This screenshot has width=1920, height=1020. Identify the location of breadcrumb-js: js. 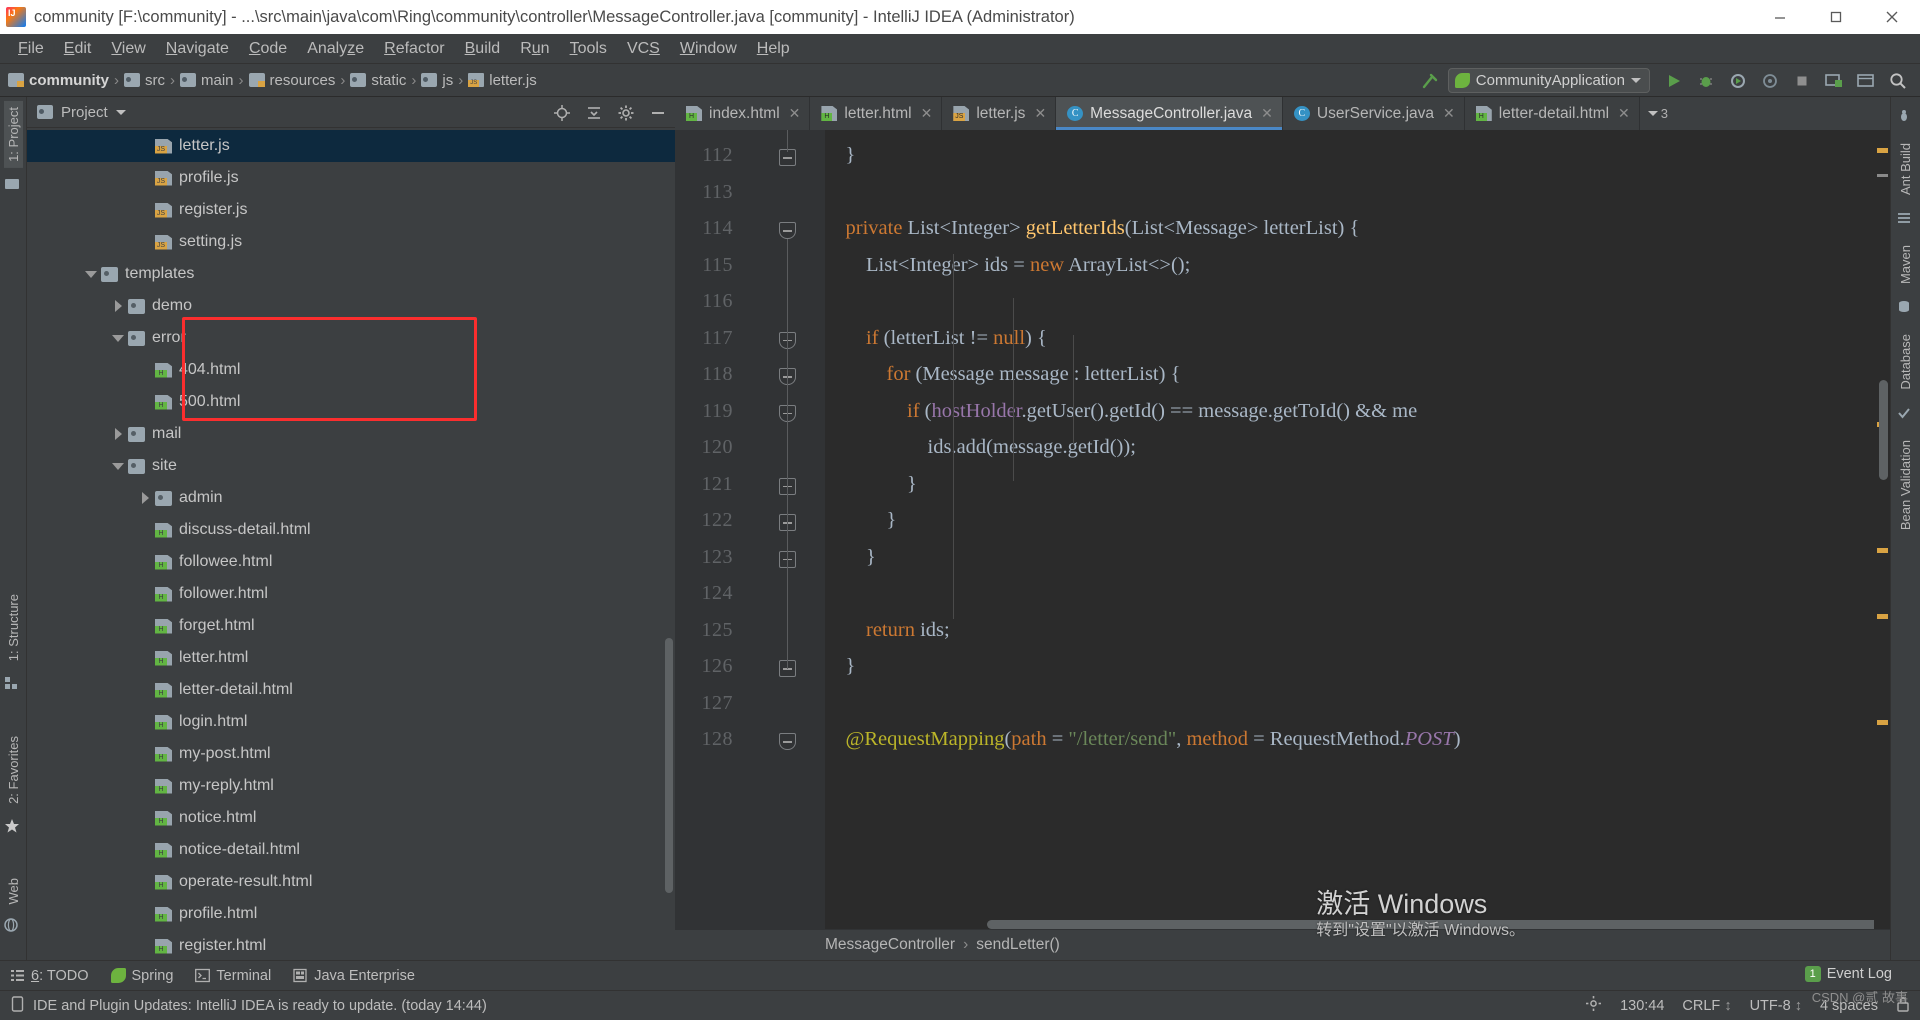
(437, 80).